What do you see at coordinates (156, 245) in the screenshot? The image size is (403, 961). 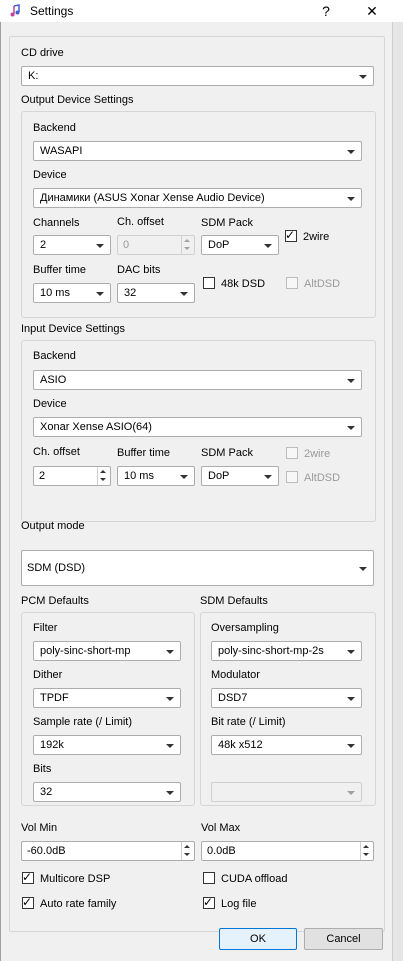 I see `output-ch-offset-spinner: 0` at bounding box center [156, 245].